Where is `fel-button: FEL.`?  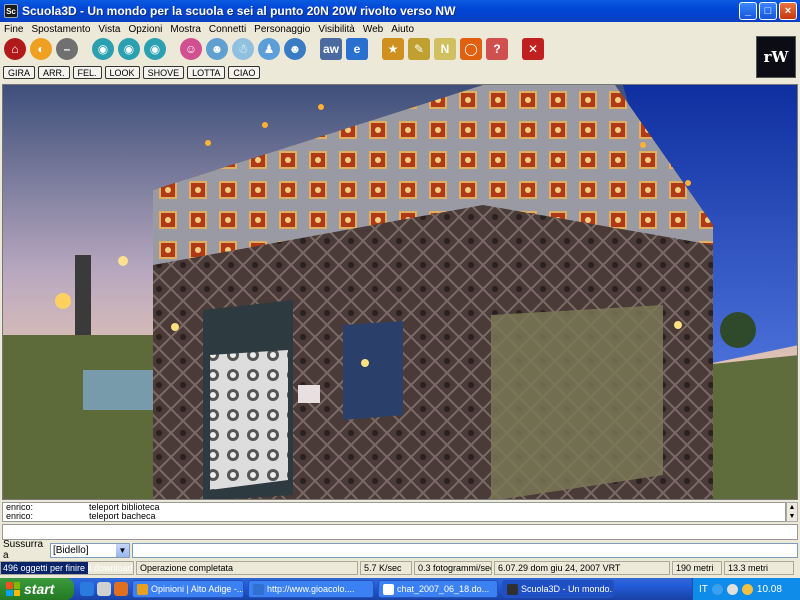 fel-button: FEL. is located at coordinates (87, 72).